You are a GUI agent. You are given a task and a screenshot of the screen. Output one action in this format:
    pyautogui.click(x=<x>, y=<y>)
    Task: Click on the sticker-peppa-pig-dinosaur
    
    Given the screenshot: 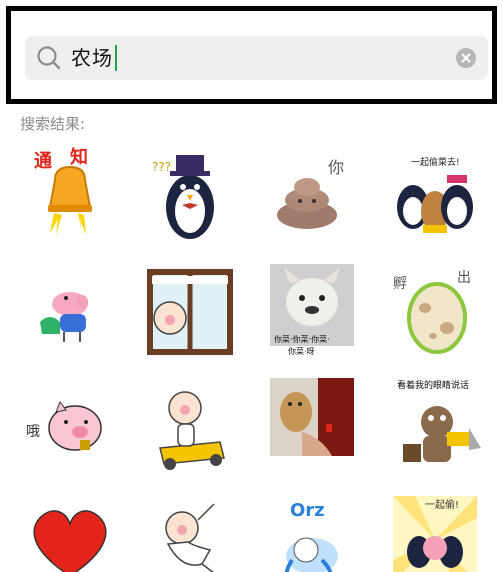 What is the action you would take?
    pyautogui.click(x=70, y=312)
    